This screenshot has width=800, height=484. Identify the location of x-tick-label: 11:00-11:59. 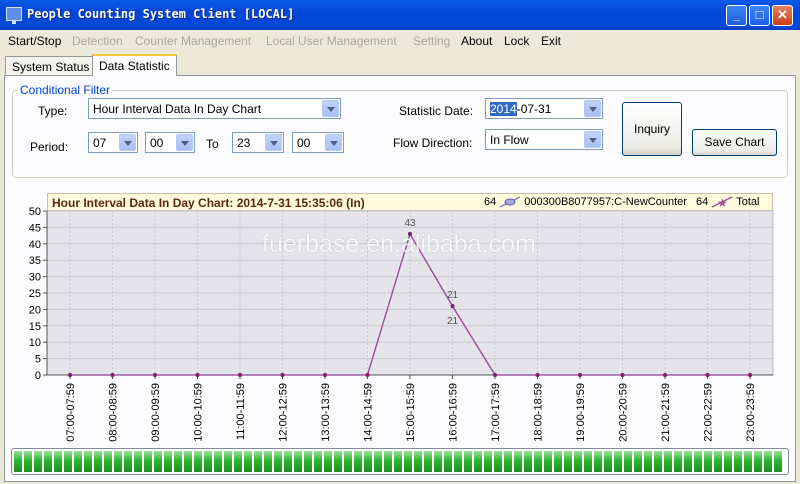
(241, 411).